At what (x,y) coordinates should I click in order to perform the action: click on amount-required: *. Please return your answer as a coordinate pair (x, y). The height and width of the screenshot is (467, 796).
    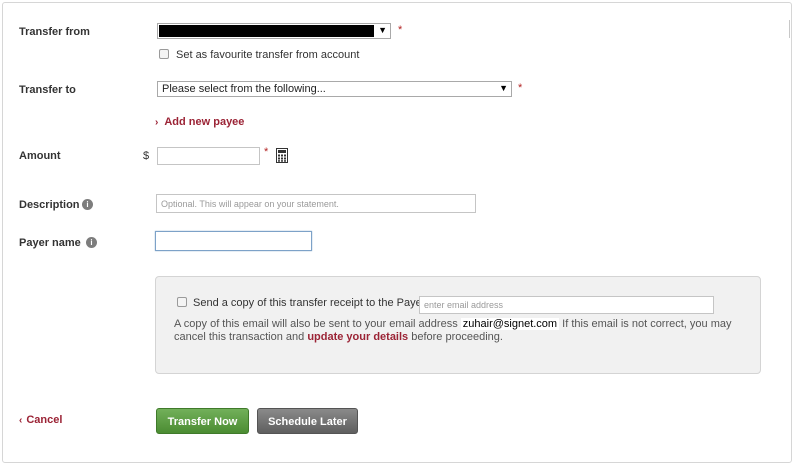
    Looking at the image, I should click on (266, 152).